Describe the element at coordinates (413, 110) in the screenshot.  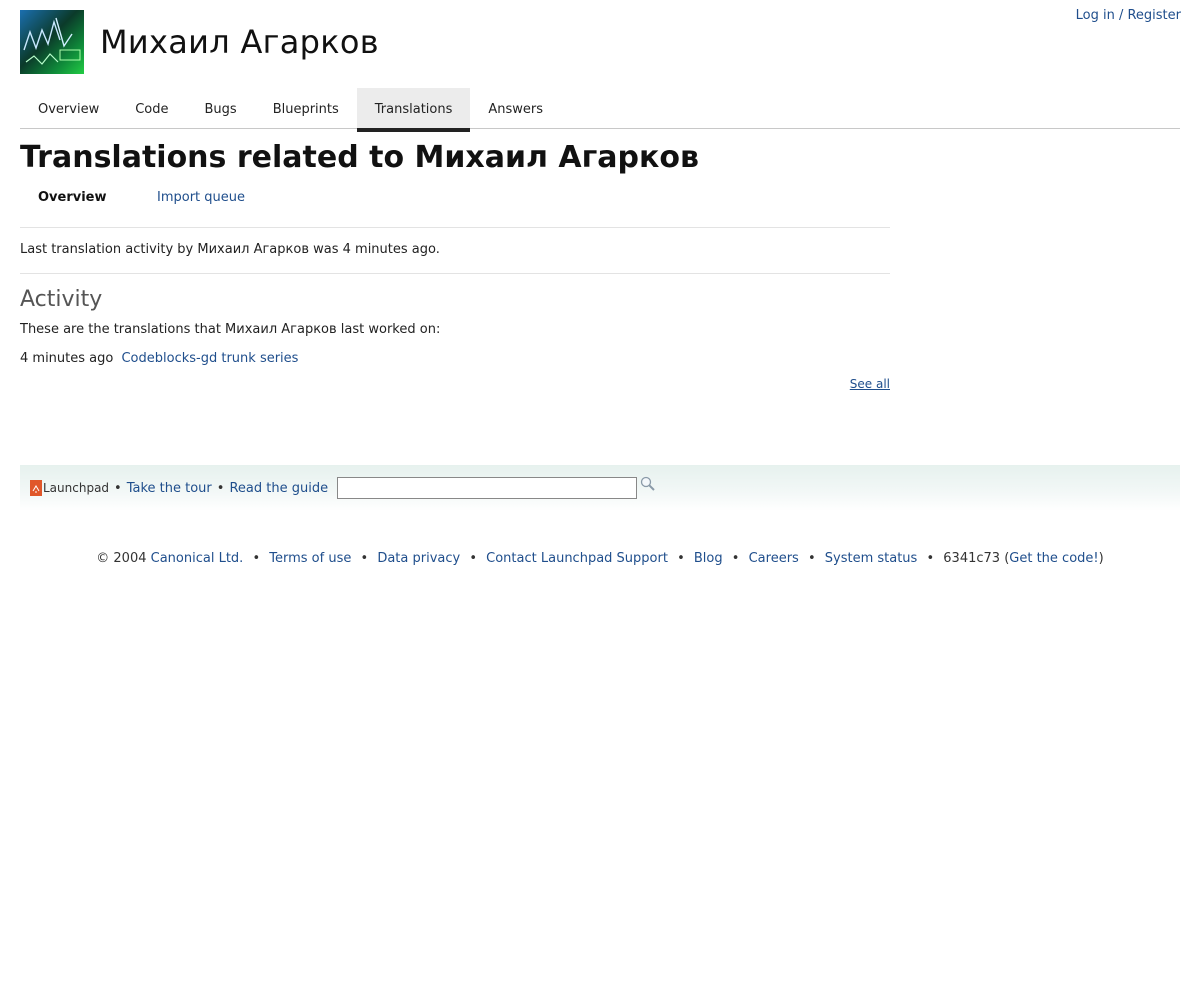
I see `tab-translations: Translations` at that location.